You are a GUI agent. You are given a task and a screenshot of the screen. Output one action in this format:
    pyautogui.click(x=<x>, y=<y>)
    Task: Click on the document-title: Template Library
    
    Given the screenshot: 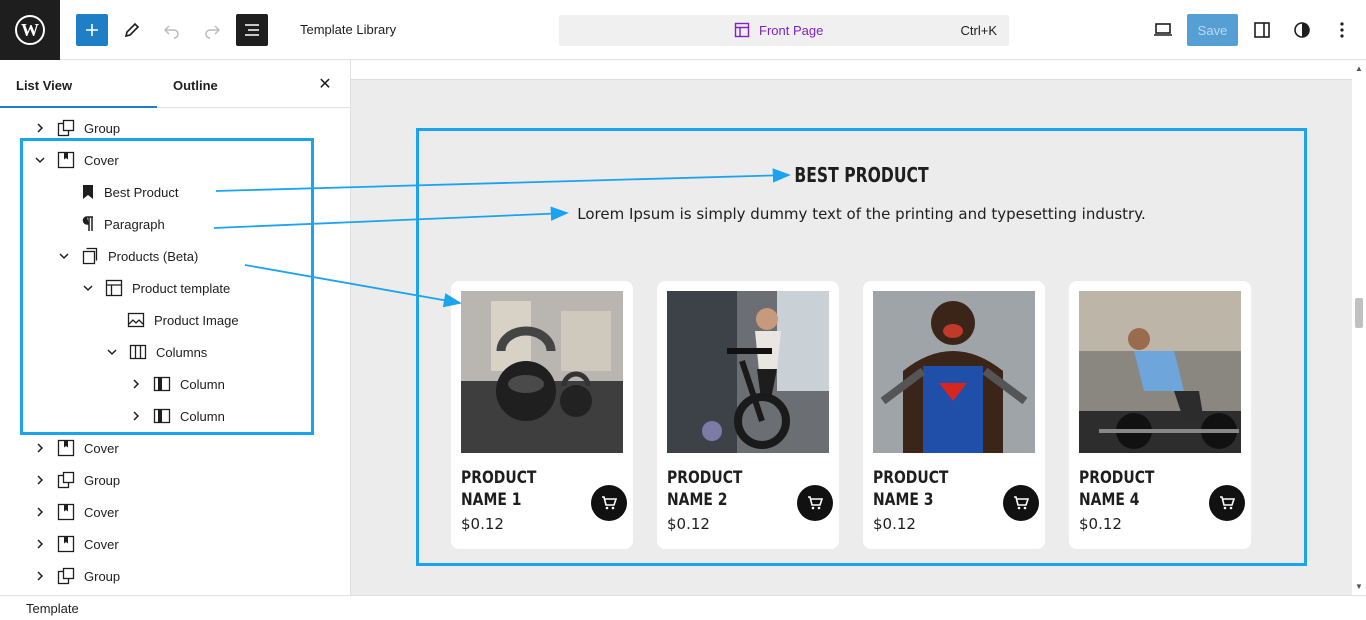 What is the action you would take?
    pyautogui.click(x=348, y=29)
    